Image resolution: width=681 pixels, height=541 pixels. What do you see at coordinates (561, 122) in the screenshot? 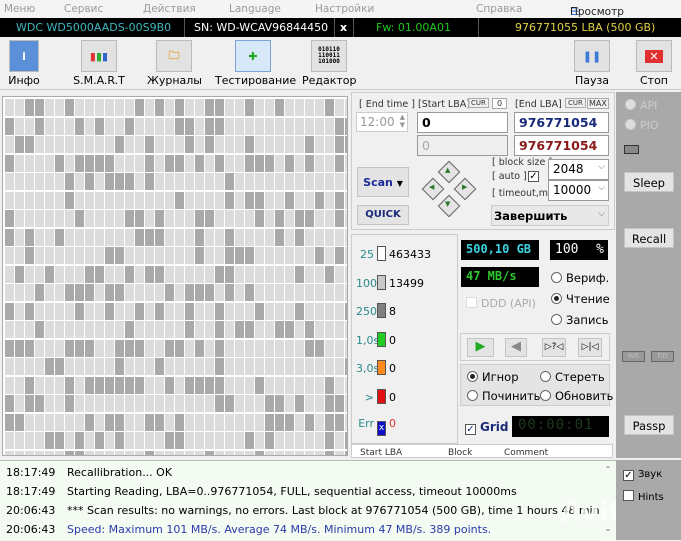
I see `end-lba-input: 976771054` at bounding box center [561, 122].